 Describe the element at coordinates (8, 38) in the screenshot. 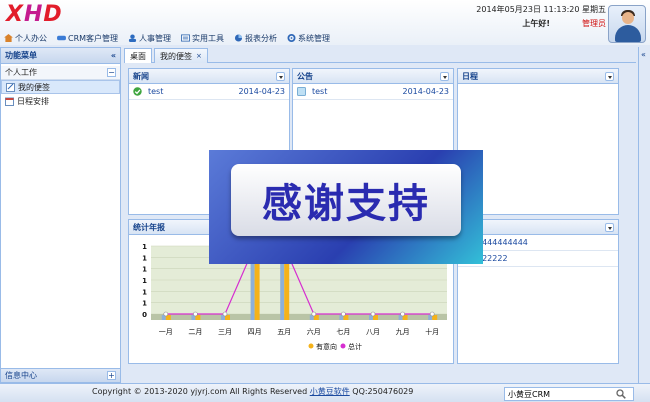

I see `home-icon` at that location.